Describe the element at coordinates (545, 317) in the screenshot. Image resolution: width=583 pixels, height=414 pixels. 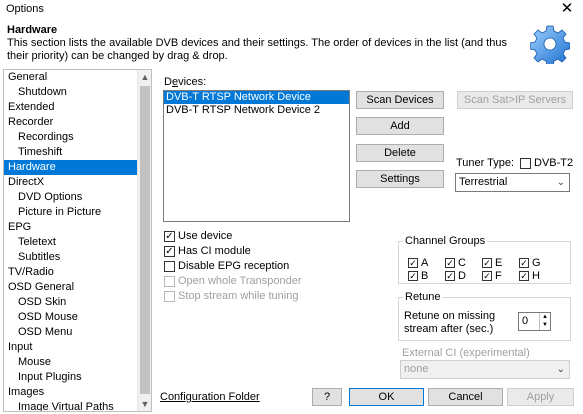
I see `spin-up-icon: ▲` at that location.